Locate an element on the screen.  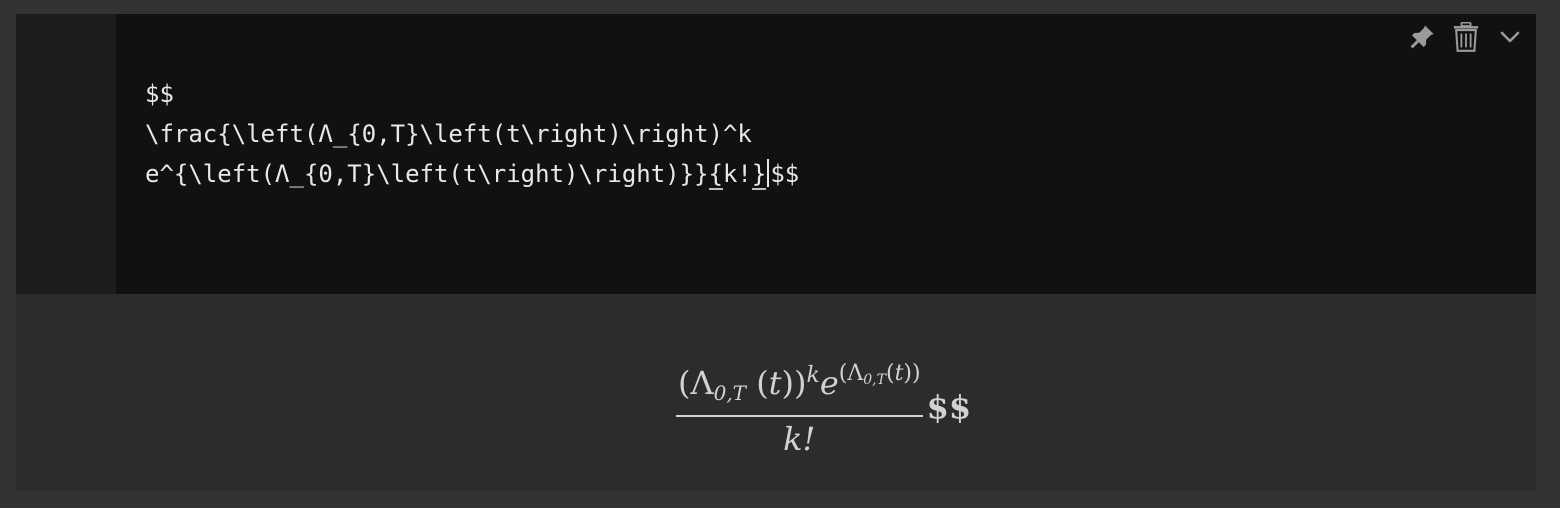
math-variable: e is located at coordinates (829, 383).